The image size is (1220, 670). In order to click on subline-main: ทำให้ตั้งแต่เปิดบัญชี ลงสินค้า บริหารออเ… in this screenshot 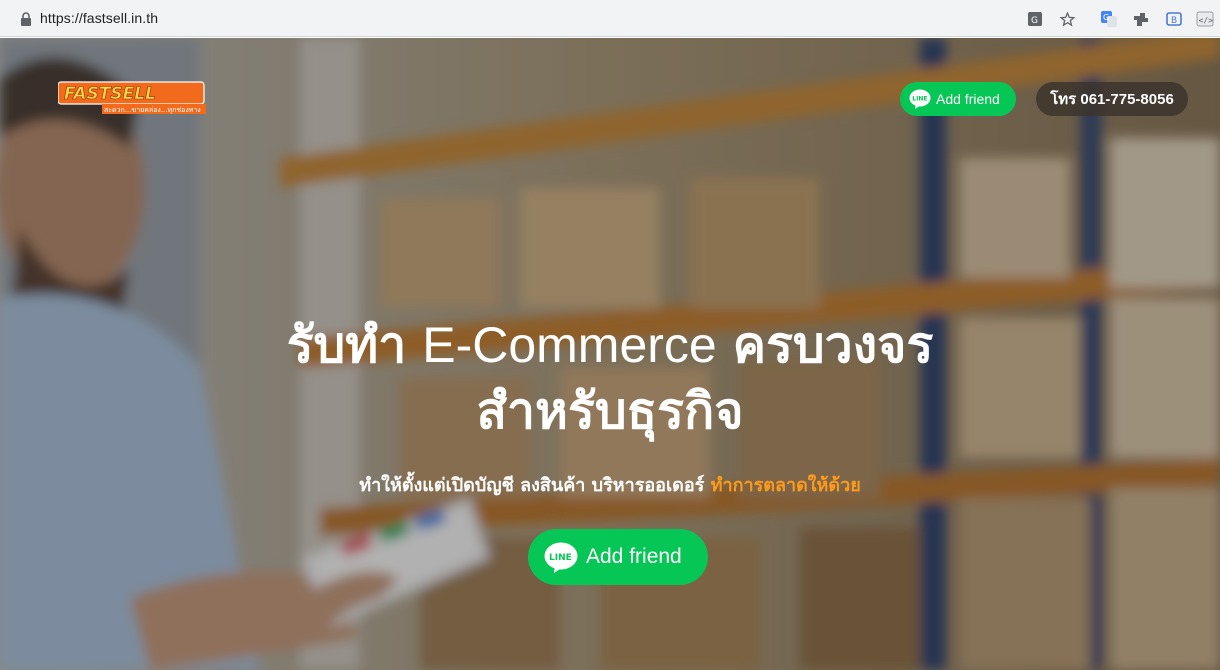, I will do `click(532, 485)`.